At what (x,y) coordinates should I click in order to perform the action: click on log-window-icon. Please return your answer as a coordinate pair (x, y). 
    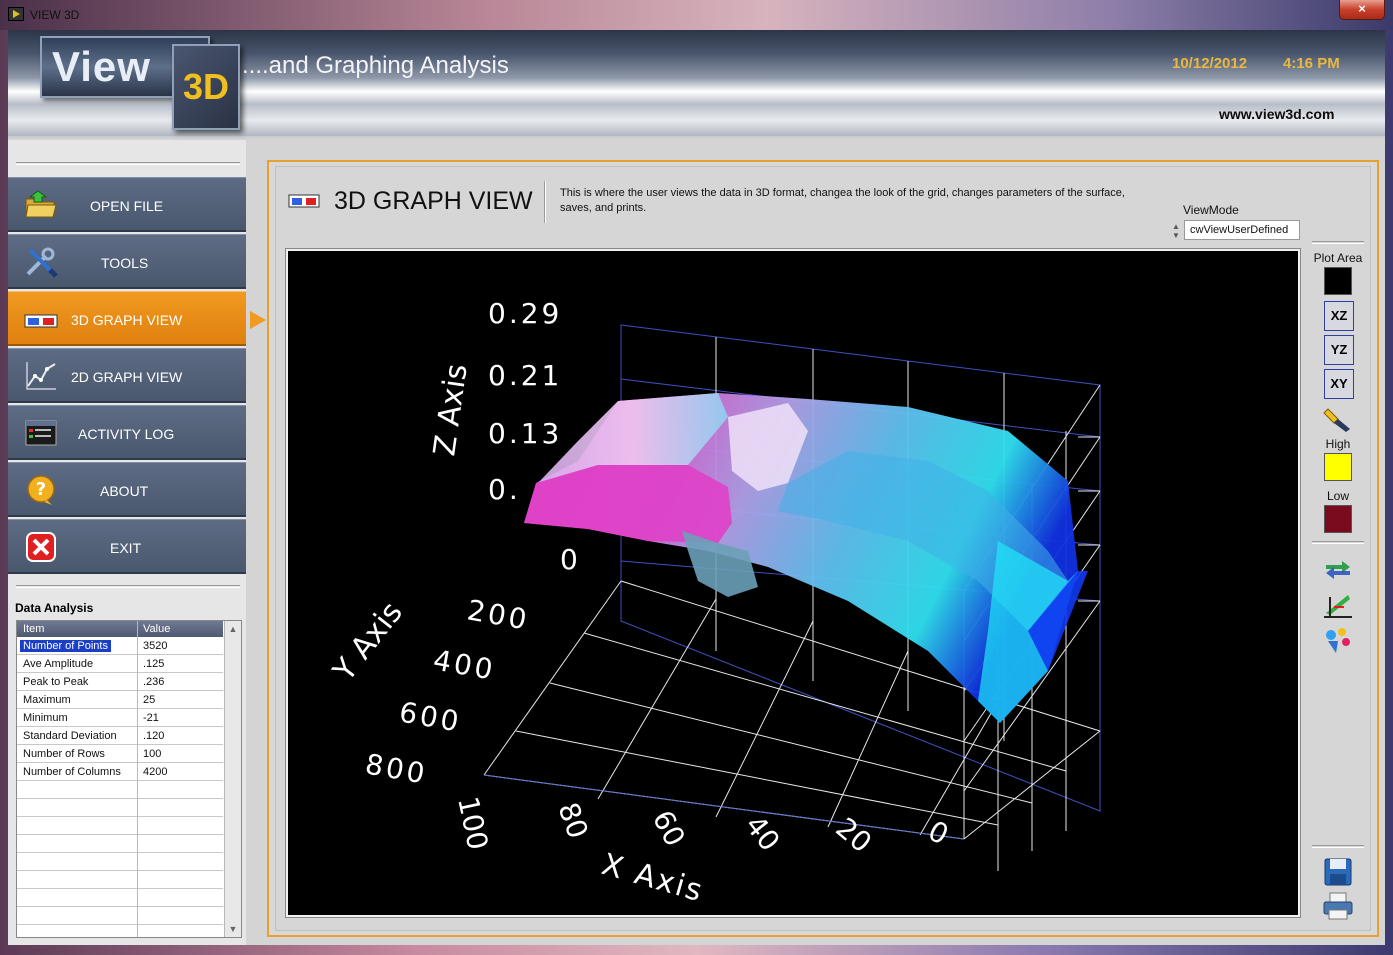
    Looking at the image, I should click on (41, 433).